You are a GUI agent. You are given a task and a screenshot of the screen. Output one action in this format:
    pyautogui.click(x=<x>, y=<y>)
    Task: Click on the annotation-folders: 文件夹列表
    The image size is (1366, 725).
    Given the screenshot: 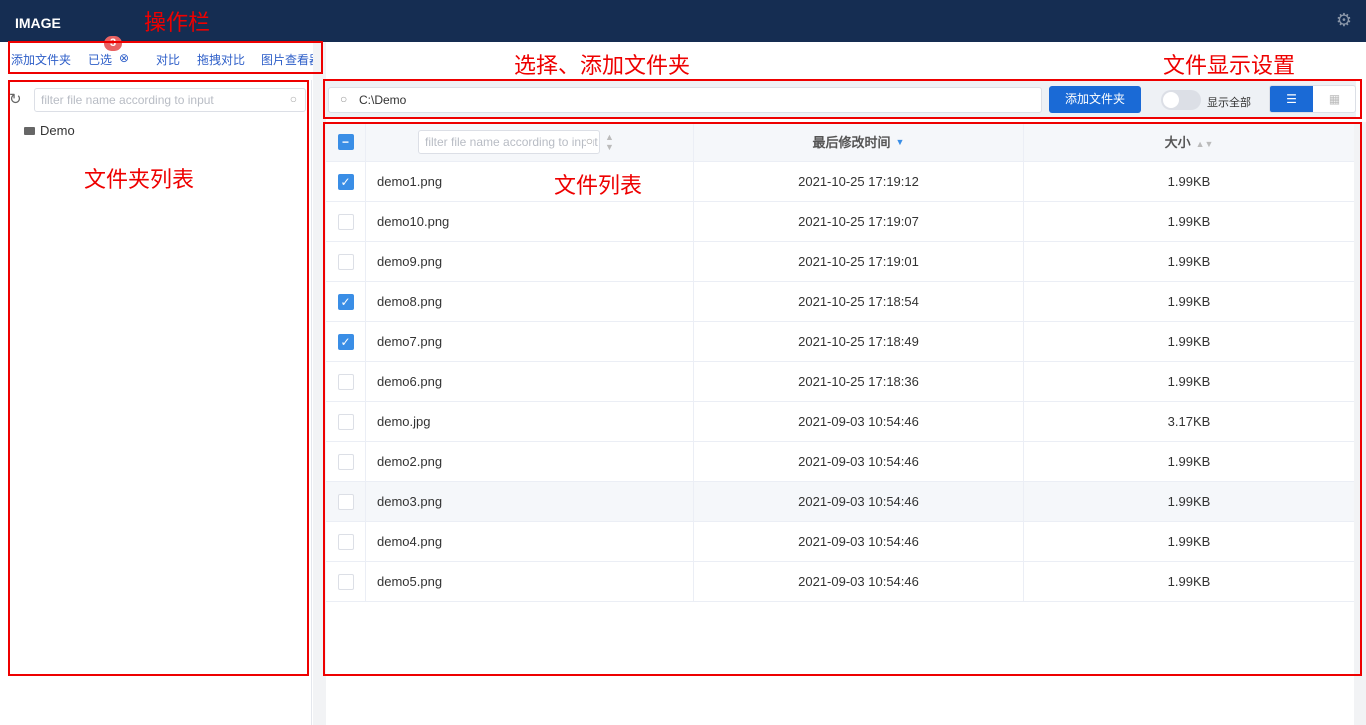 What is the action you would take?
    pyautogui.click(x=139, y=180)
    